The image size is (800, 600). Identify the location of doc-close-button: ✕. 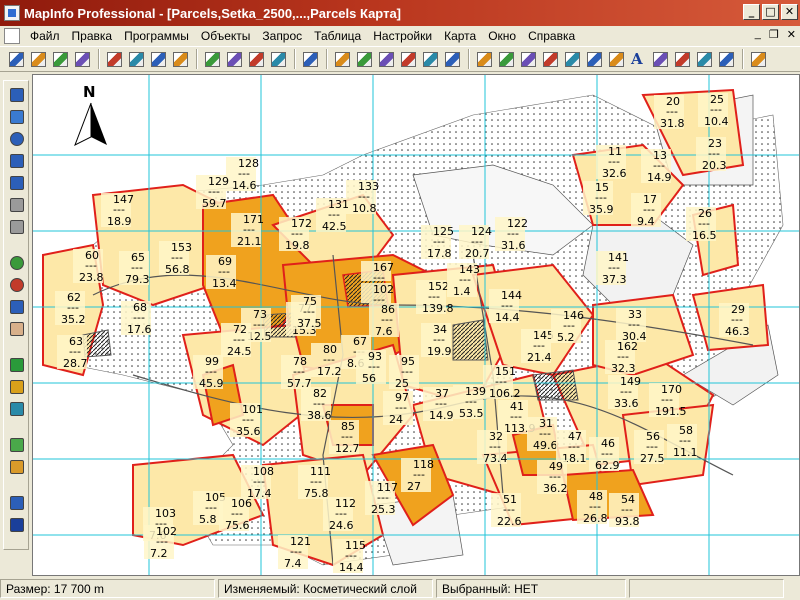
(791, 34).